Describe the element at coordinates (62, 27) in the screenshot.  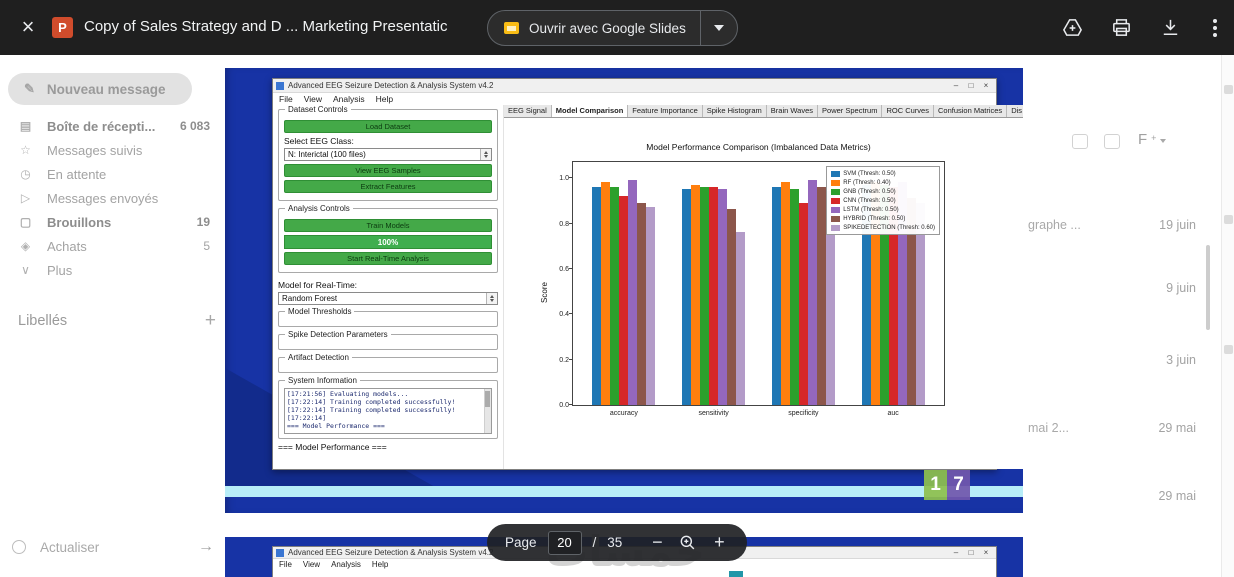
I see `file-type-badge: P` at that location.